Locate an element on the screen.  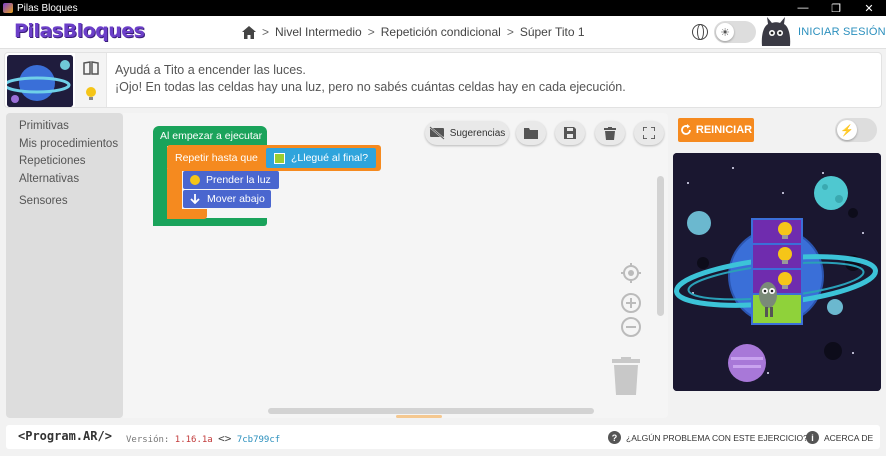
fullscreen-button is located at coordinates (649, 133).